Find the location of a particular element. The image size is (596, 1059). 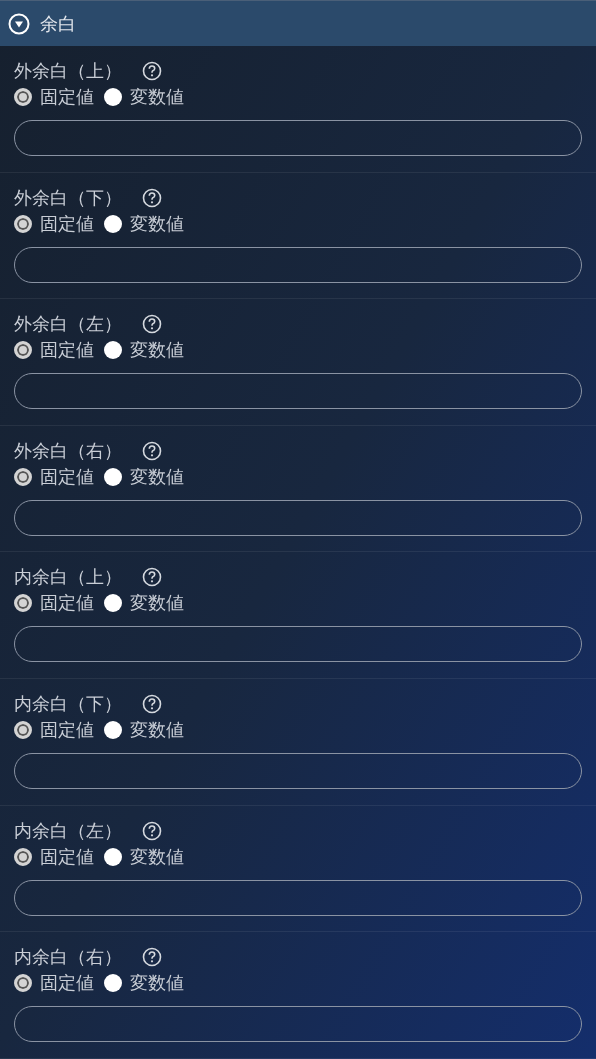

panel-header: 余白 is located at coordinates (298, 23).